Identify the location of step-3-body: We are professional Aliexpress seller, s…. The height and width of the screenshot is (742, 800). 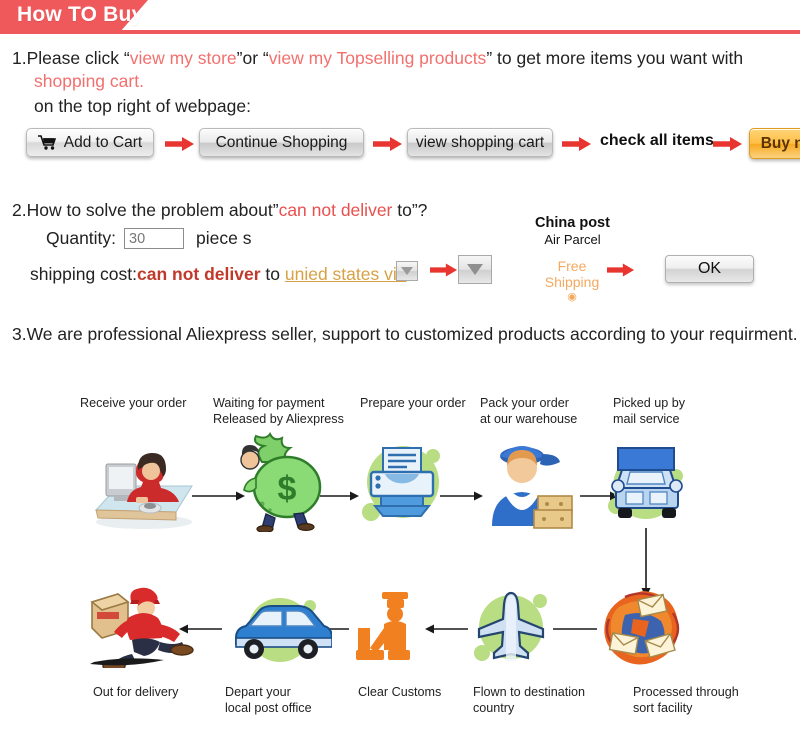
(412, 334).